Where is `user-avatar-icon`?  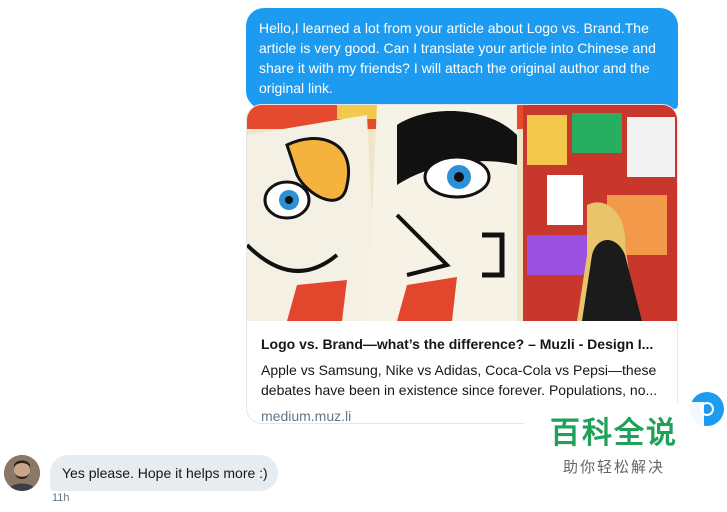
user-avatar-icon is located at coordinates (22, 473).